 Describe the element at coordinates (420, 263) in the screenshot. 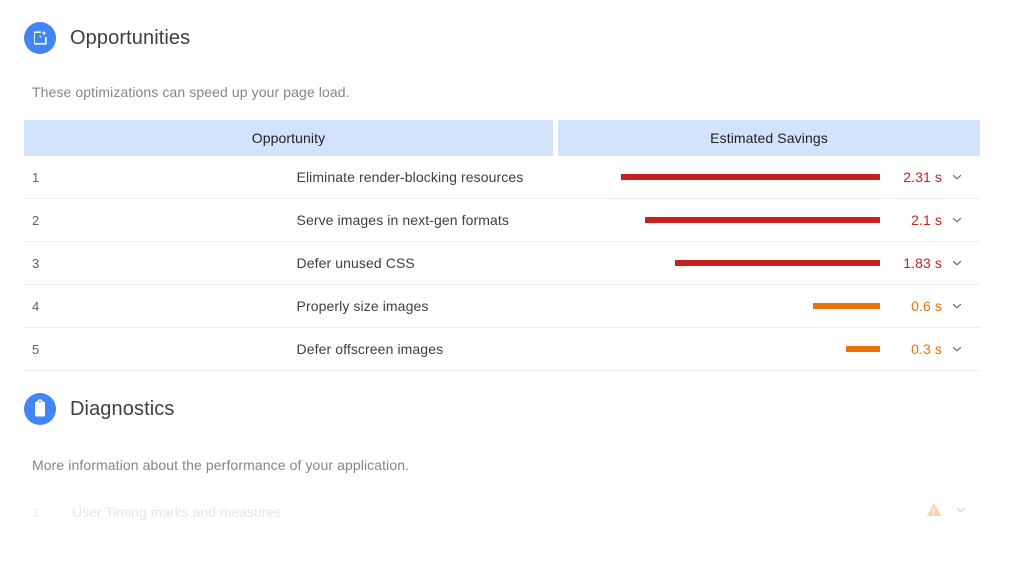

I see `opportunity-title: Defer unused CSS` at that location.